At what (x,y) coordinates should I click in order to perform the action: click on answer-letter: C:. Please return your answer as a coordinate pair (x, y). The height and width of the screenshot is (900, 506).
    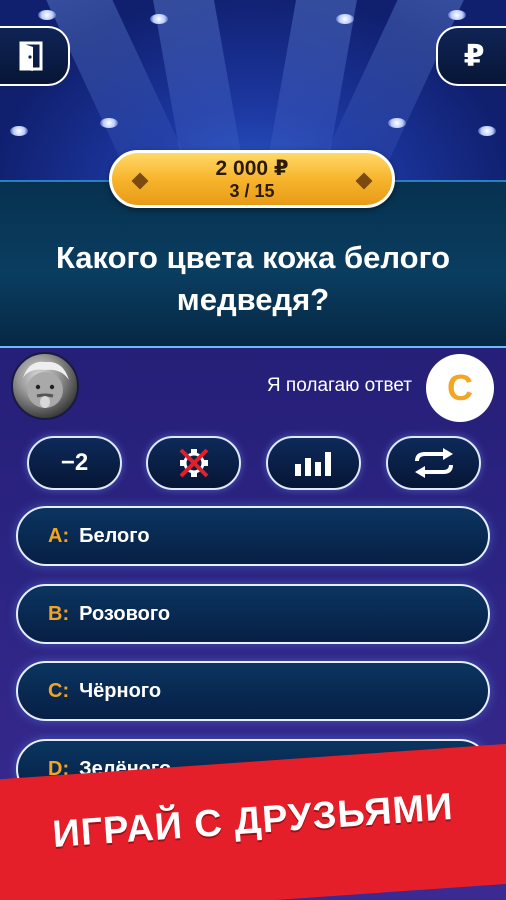
    Looking at the image, I should click on (59, 690).